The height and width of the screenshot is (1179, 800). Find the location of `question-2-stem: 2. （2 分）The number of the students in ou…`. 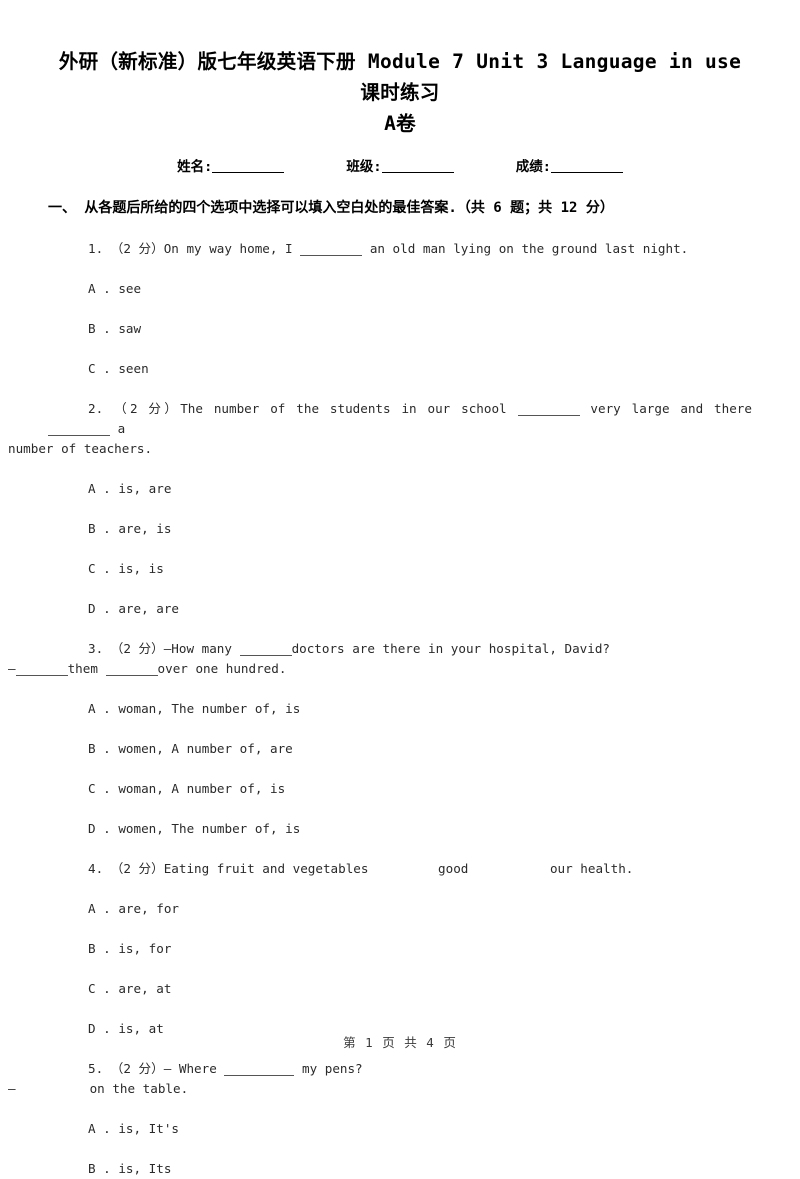

question-2-stem: 2. （2 分）The number of the students in ou… is located at coordinates (400, 419).